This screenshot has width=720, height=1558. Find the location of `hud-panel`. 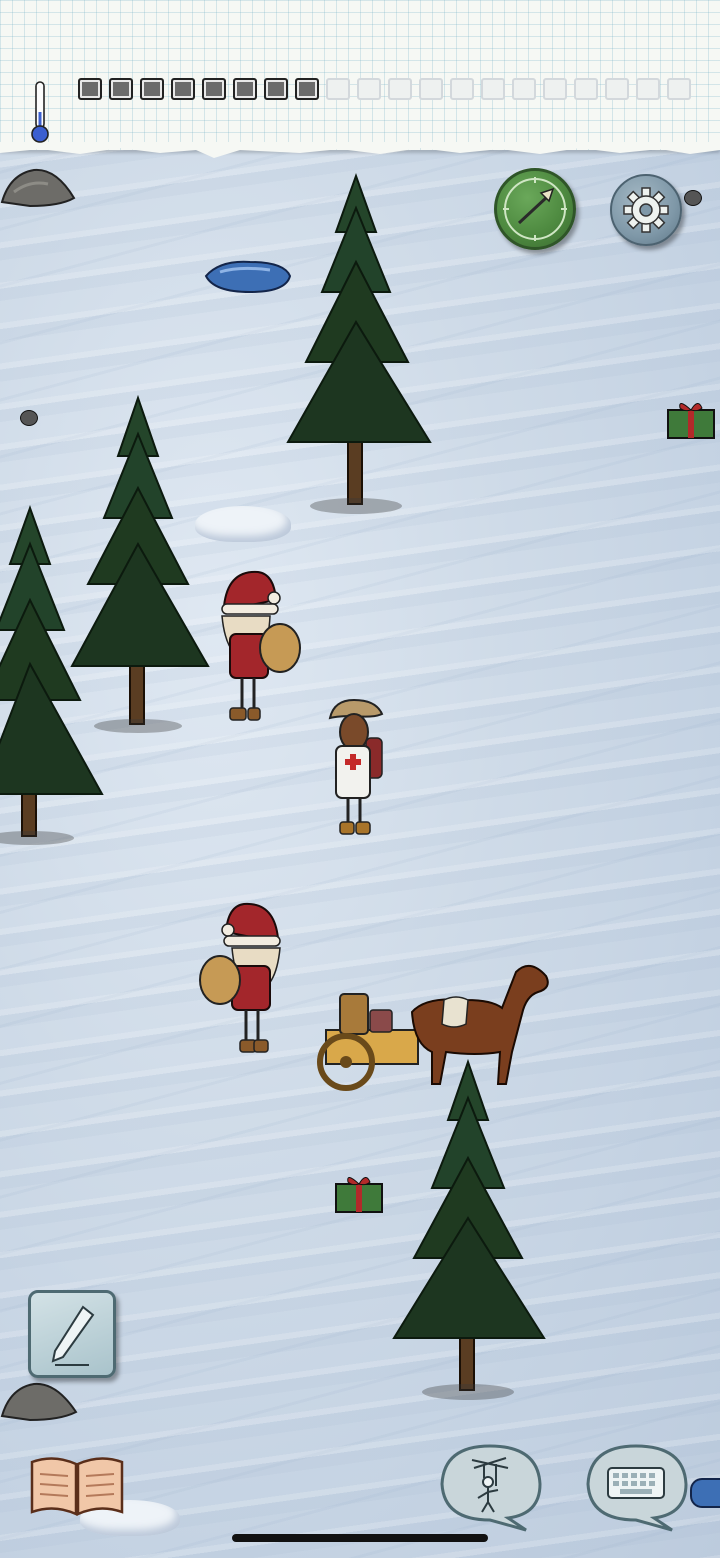

hud-panel is located at coordinates (360, 75).